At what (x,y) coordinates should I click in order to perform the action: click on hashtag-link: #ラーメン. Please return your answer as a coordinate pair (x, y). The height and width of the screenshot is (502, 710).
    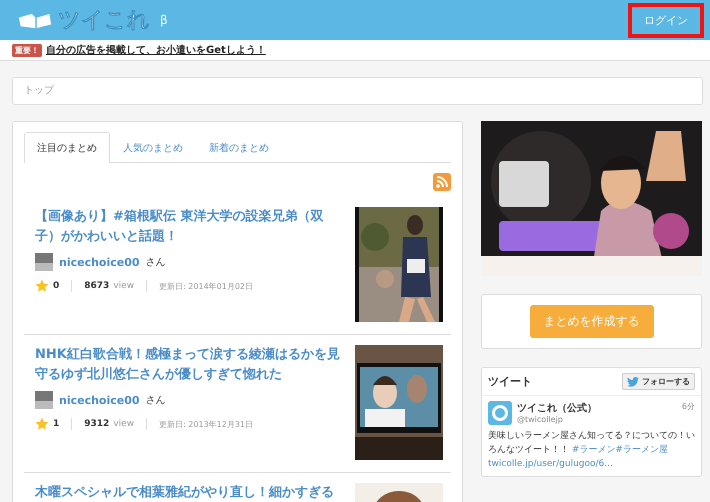
    Looking at the image, I should click on (594, 450).